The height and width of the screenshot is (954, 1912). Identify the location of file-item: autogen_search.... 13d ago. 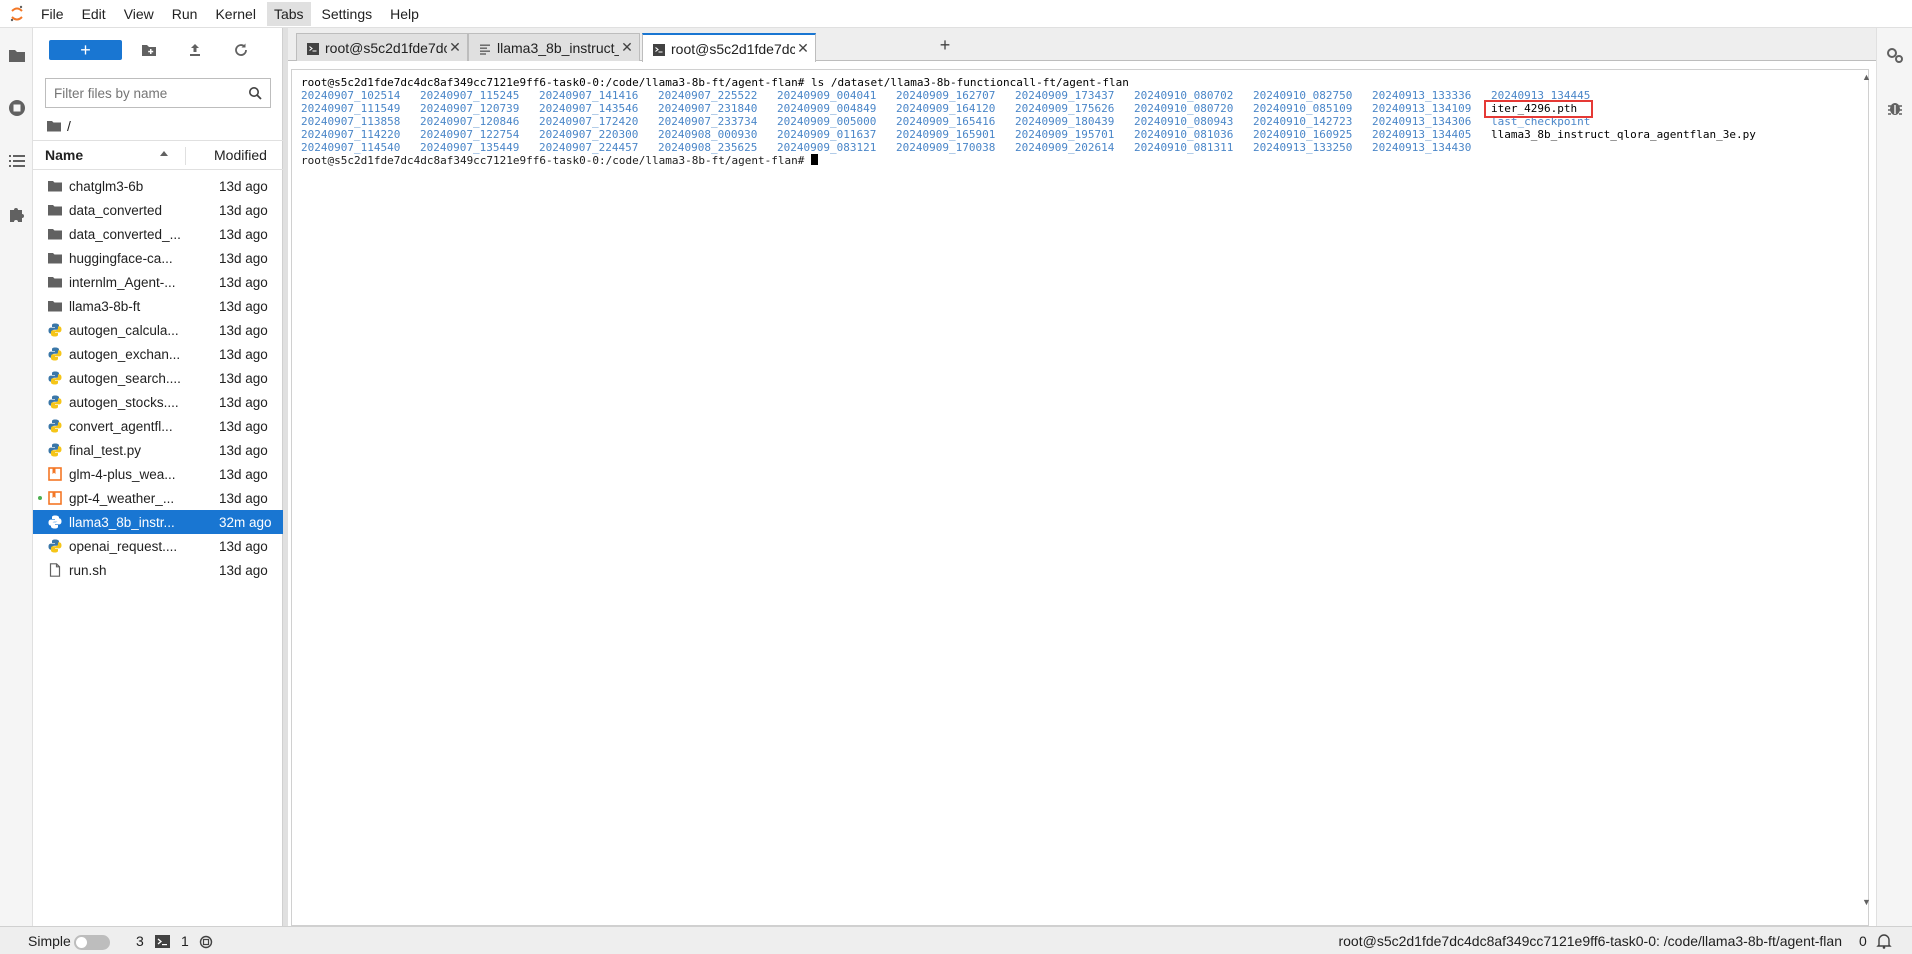
(158, 378).